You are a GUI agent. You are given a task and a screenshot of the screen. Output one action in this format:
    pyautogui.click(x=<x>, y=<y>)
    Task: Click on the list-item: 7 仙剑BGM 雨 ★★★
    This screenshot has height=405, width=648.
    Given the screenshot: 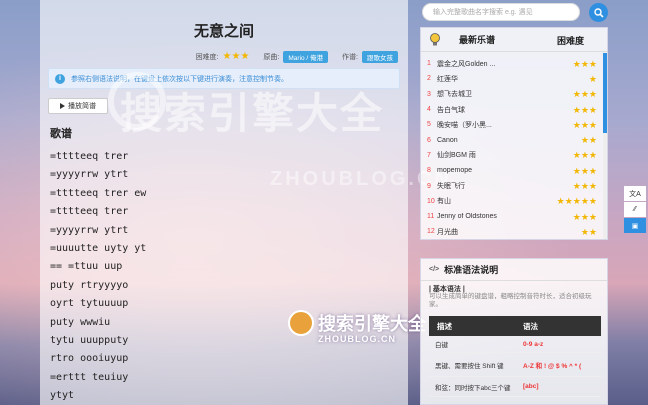 What is the action you would take?
    pyautogui.click(x=513, y=155)
    